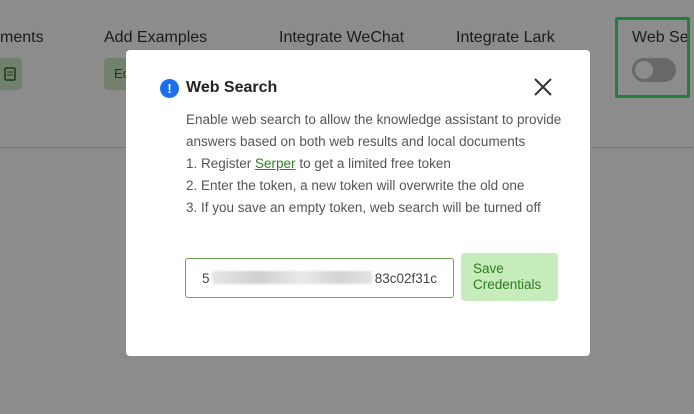 This screenshot has height=414, width=694. I want to click on dialog-title: Web Search, so click(232, 87).